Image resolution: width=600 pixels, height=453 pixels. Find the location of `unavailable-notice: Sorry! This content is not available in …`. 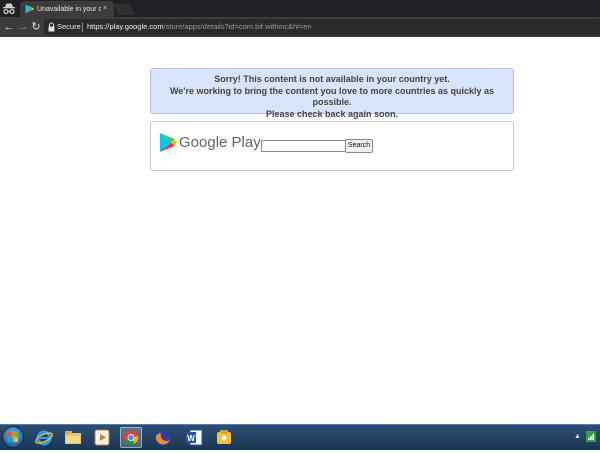

unavailable-notice: Sorry! This content is not available in … is located at coordinates (332, 93).